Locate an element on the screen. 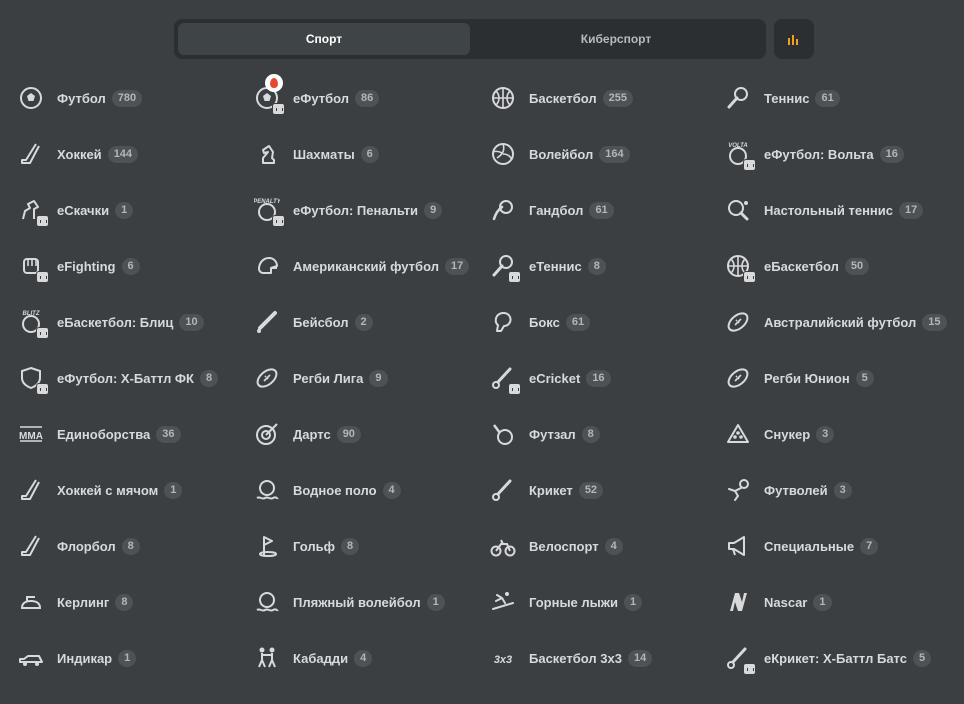 This screenshot has width=964, height=704. event-count-badge: 10 is located at coordinates (191, 322).